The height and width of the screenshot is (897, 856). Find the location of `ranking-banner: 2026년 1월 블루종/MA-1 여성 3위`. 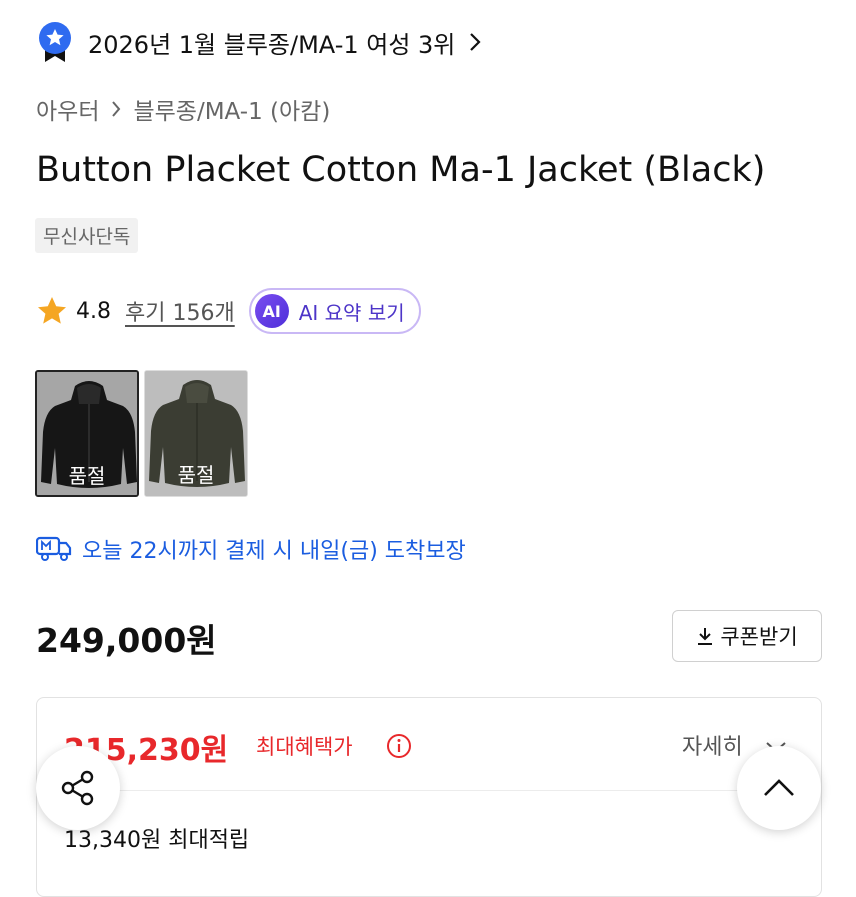

ranking-banner: 2026년 1월 블루종/MA-1 여성 3위 is located at coordinates (259, 42).